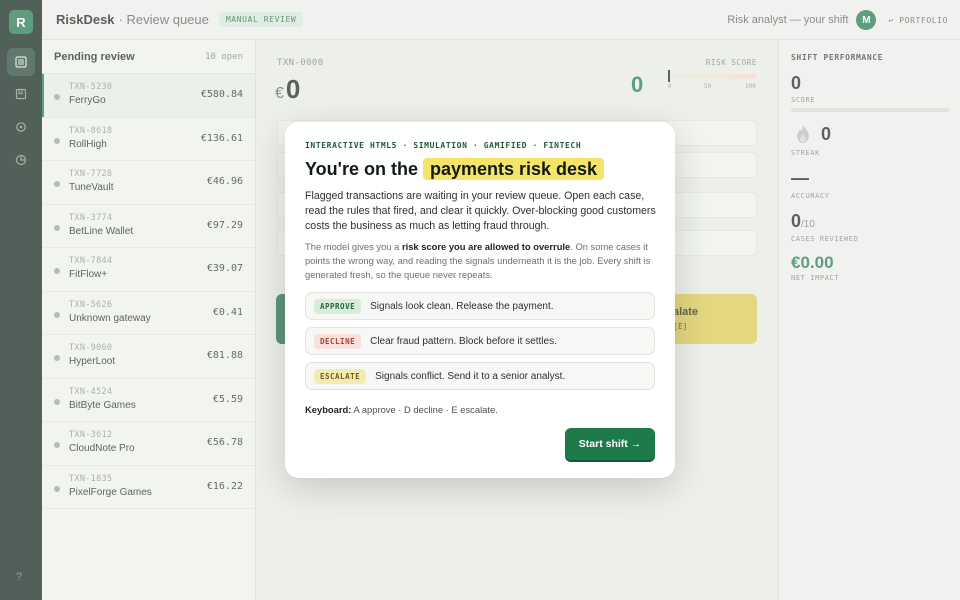 The width and height of the screenshot is (960, 600). Describe the element at coordinates (486, 246) in the screenshot. I see `detail-bold: risk score you are allowed to overrule` at that location.